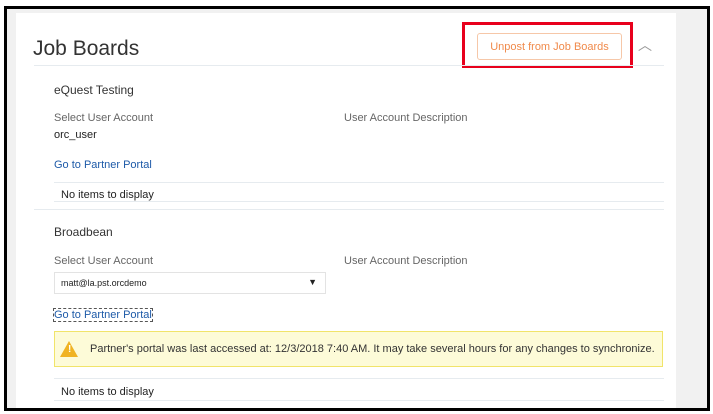 Image resolution: width=713 pixels, height=414 pixels. I want to click on dropdown-arrow-icon: ▼, so click(312, 282).